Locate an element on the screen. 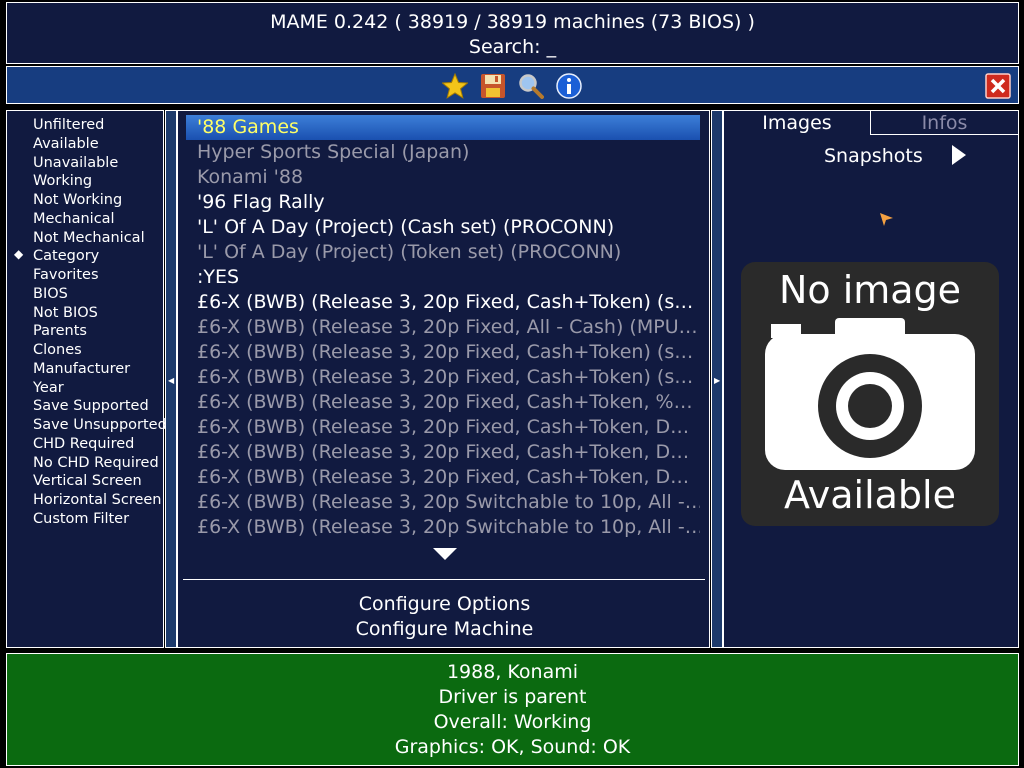  filter-item-parents: Parents is located at coordinates (60, 331).